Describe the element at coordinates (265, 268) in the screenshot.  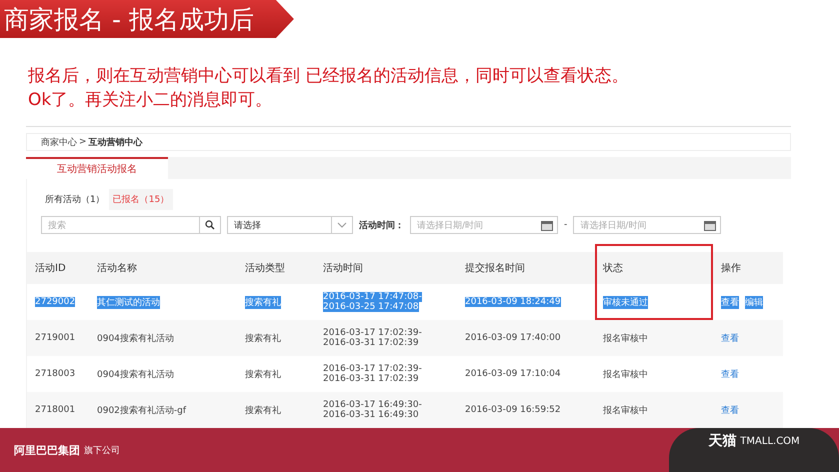
I see `column-header: 活动类型` at that location.